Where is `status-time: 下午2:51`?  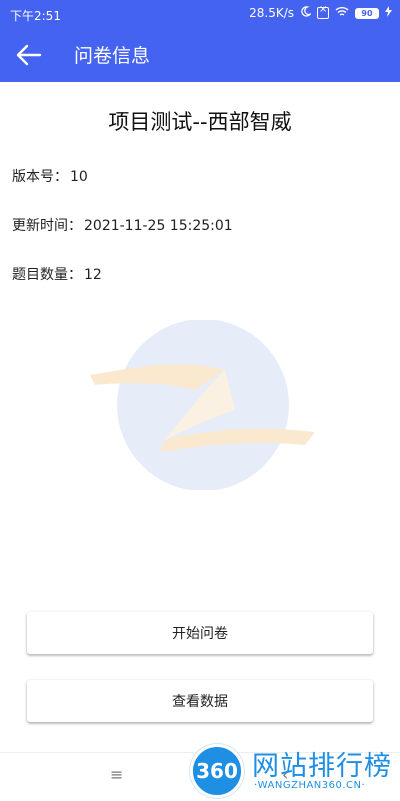
status-time: 下午2:51 is located at coordinates (35, 16).